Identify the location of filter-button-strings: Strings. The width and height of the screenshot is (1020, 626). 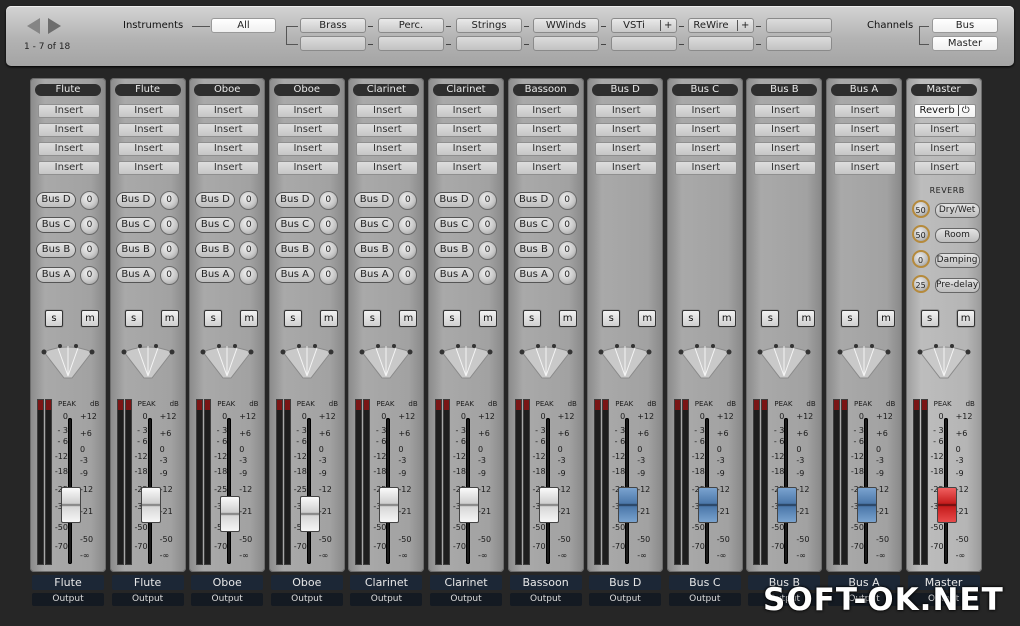
(489, 25).